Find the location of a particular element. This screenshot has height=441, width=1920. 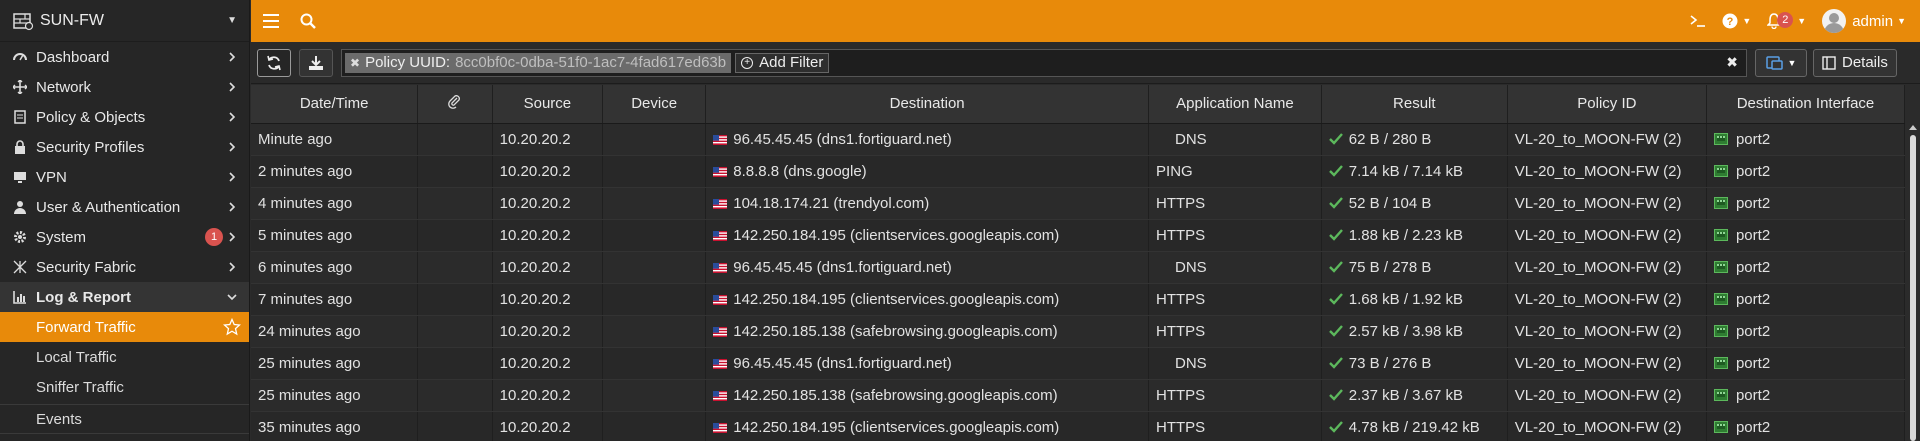

sidebar-item-events: Events is located at coordinates (124, 419).